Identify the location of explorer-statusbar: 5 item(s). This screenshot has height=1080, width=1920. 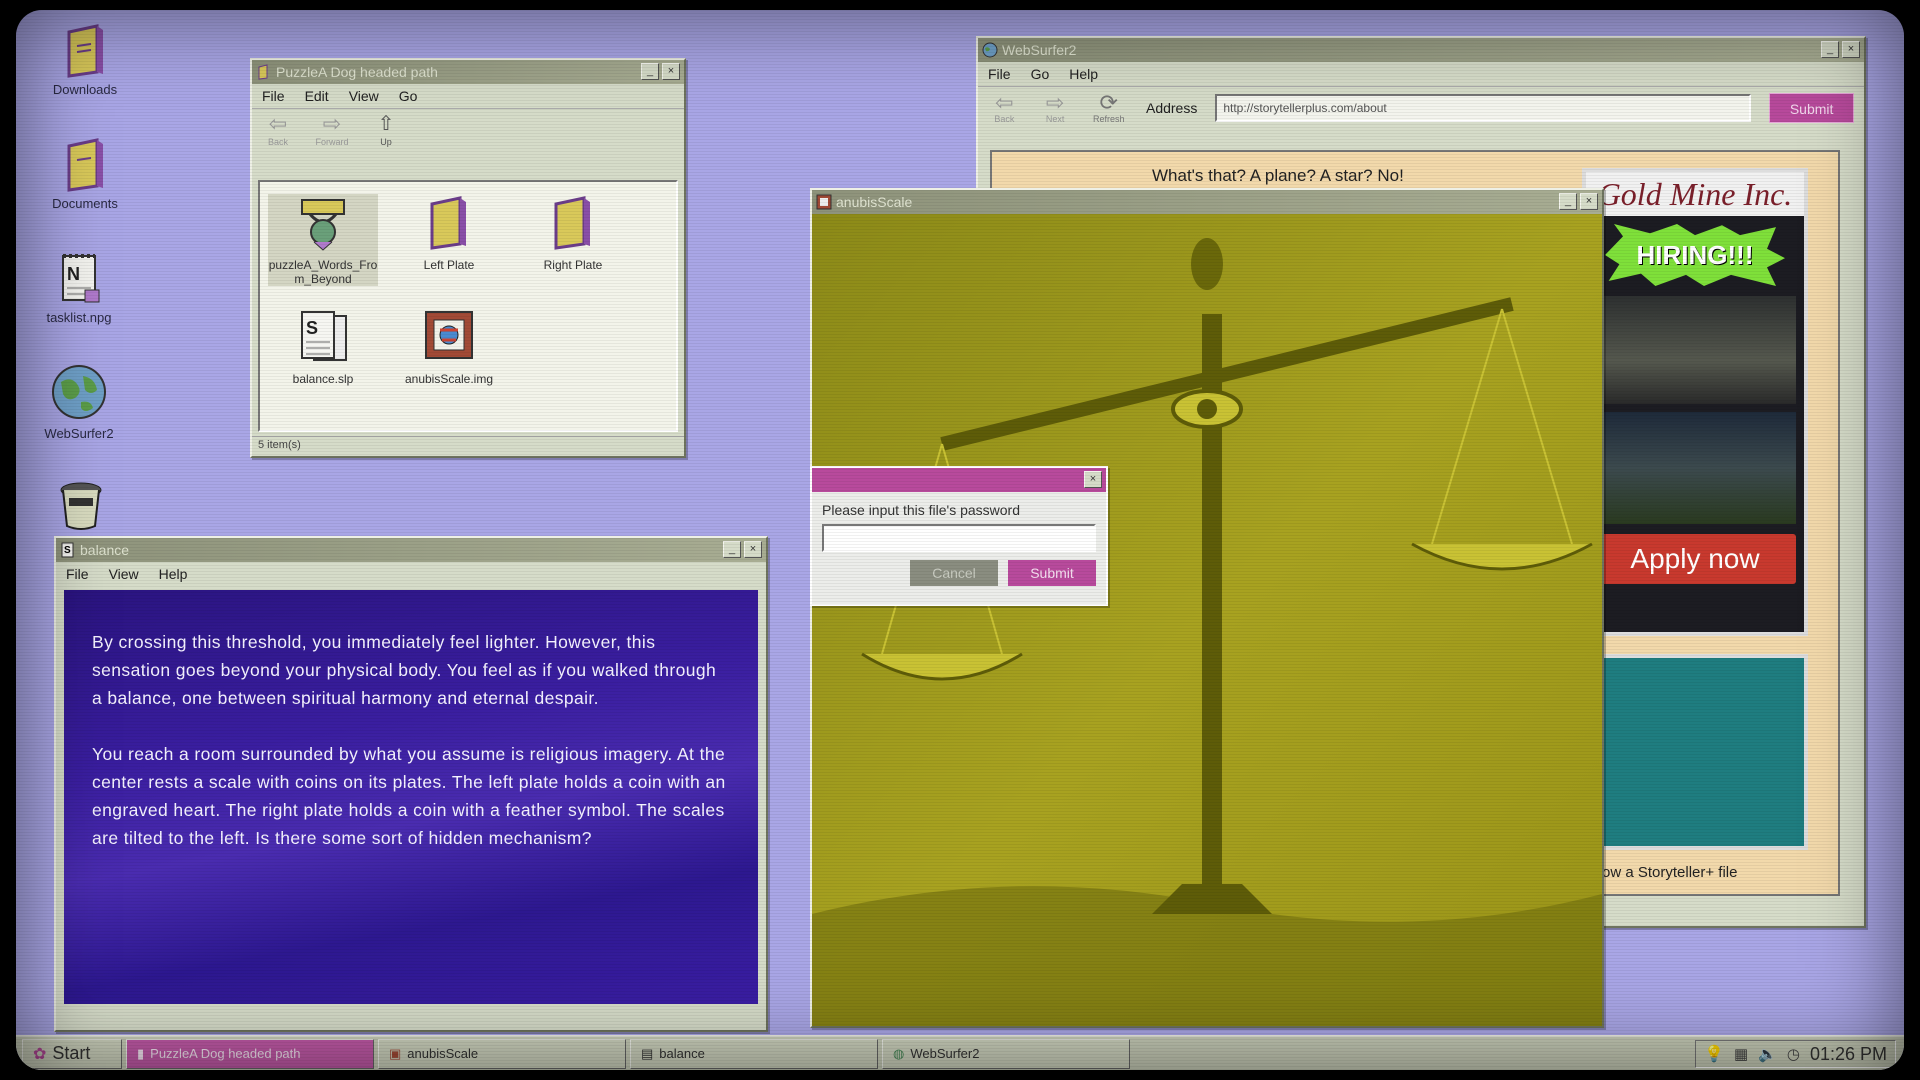
(468, 446).